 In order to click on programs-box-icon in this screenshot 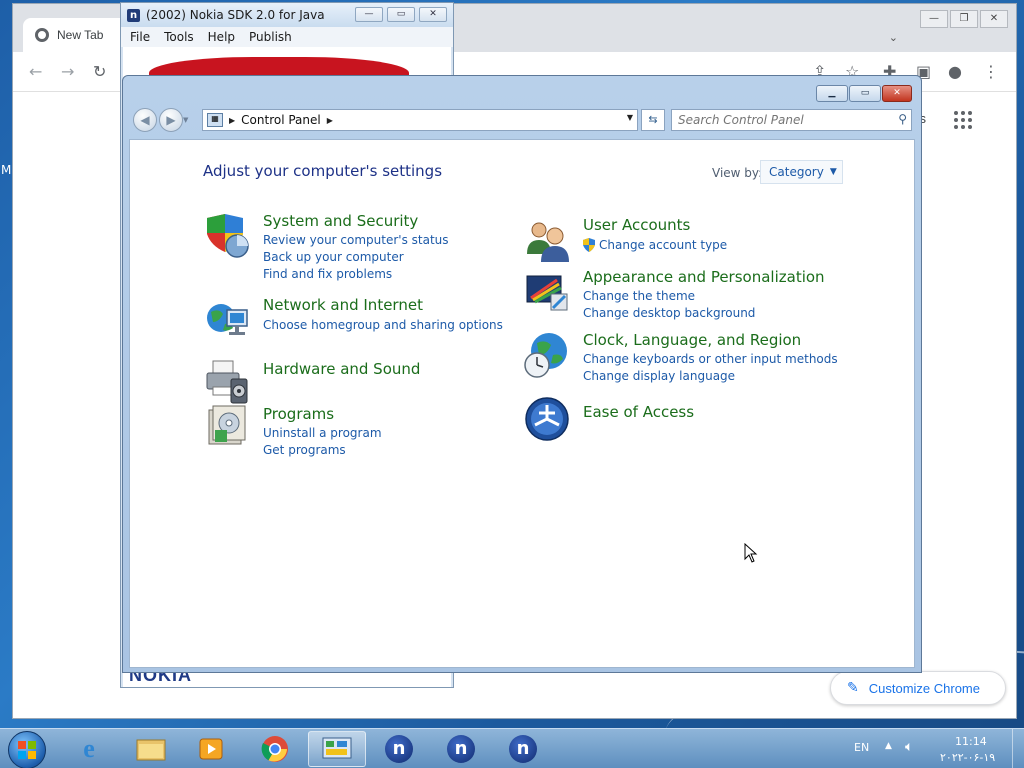, I will do `click(227, 425)`.